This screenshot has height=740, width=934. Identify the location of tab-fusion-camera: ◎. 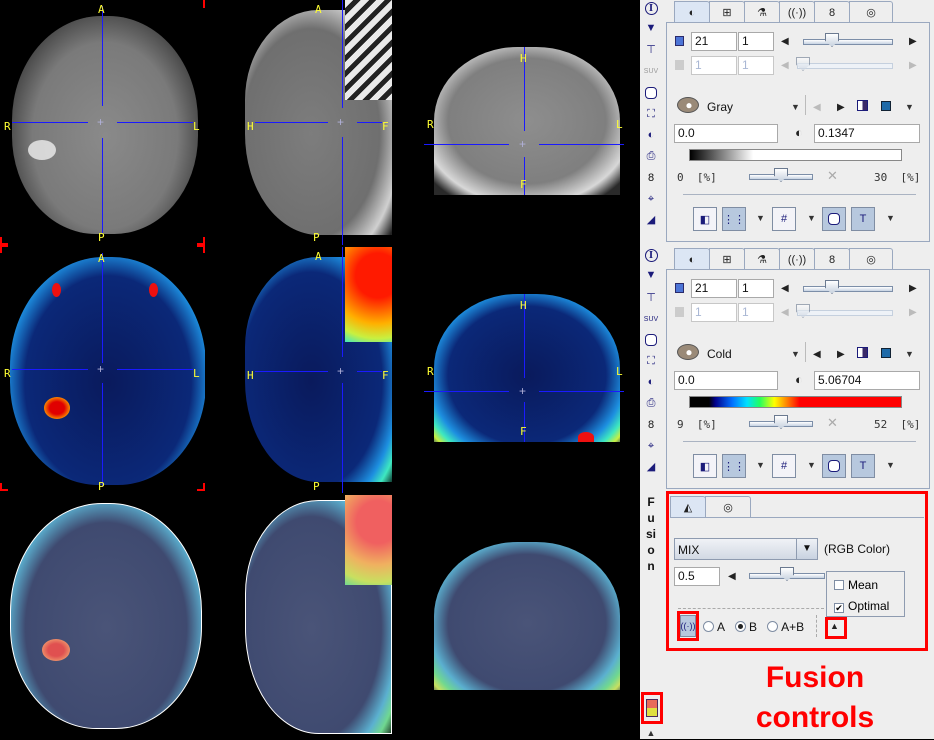
(728, 507).